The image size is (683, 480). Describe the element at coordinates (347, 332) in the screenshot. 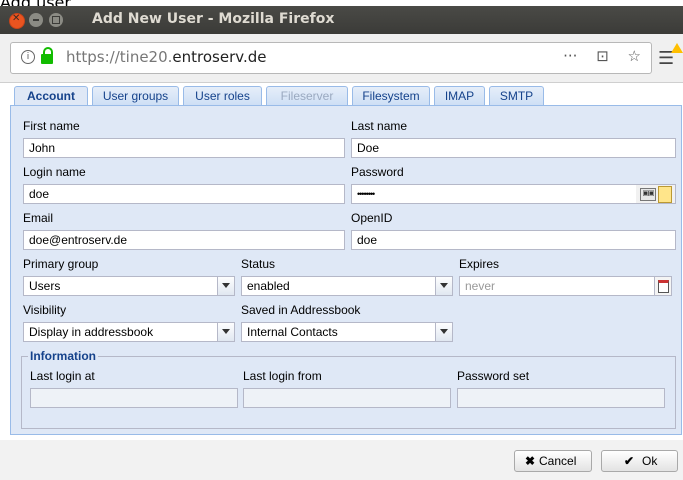

I see `saved-in-addressbook-select: Internal Contacts` at that location.